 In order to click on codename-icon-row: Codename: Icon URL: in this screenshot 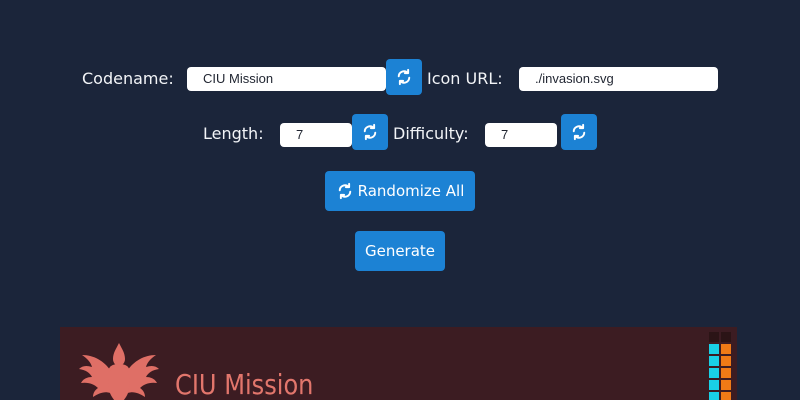, I will do `click(400, 78)`.